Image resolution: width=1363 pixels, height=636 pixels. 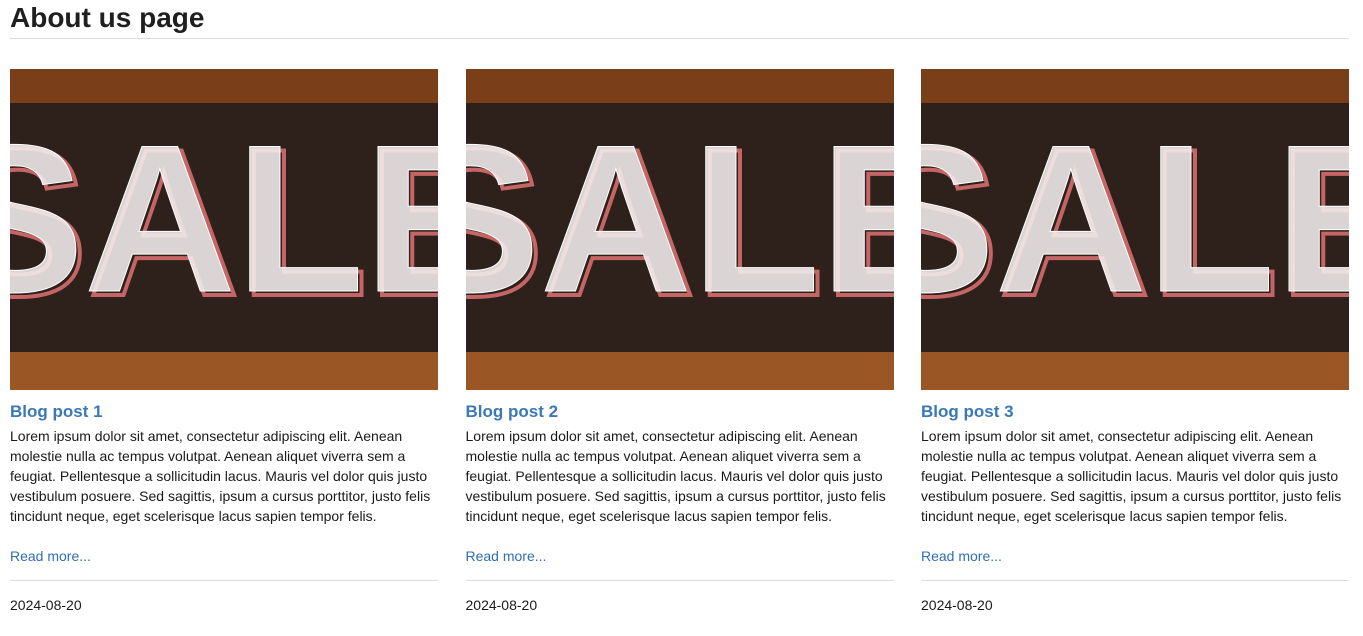 What do you see at coordinates (1135, 412) in the screenshot?
I see `post-title: Blog post 3` at bounding box center [1135, 412].